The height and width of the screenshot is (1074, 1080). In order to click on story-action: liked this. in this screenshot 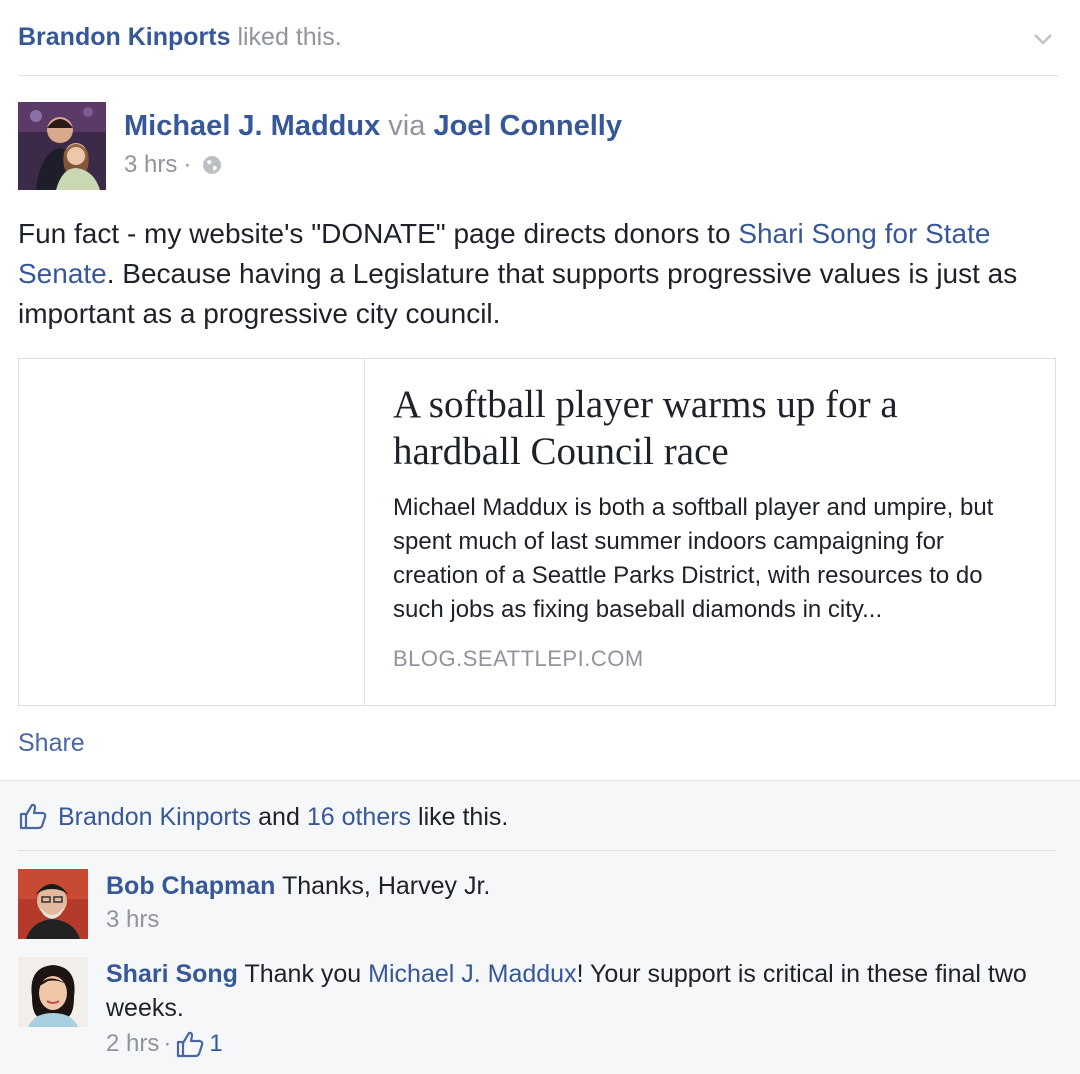, I will do `click(289, 37)`.